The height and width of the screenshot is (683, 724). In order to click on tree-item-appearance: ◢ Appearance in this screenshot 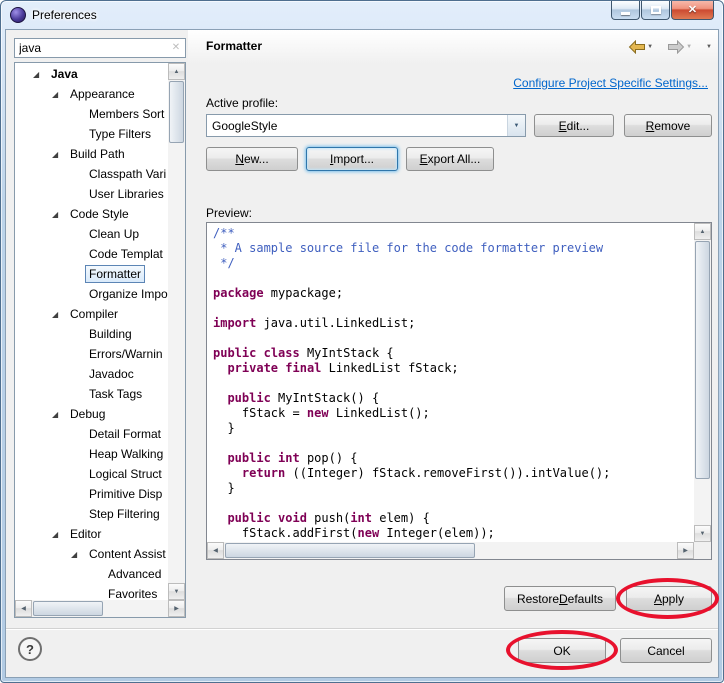, I will do `click(91, 94)`.